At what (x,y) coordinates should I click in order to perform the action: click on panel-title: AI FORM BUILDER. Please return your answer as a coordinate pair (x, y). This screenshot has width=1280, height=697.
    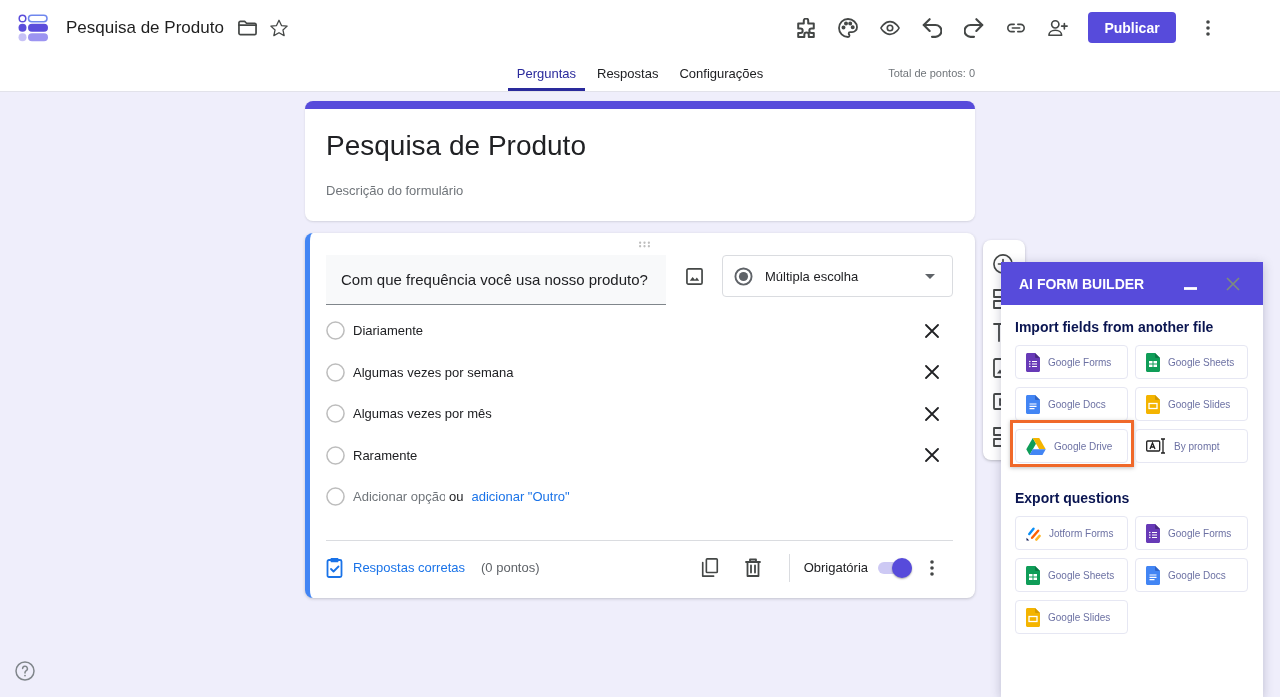
    Looking at the image, I should click on (1082, 283).